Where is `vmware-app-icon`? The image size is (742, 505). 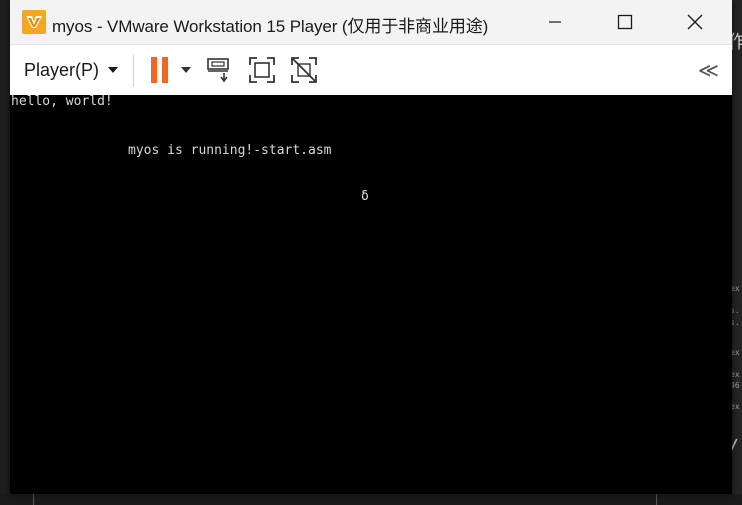 vmware-app-icon is located at coordinates (34, 22).